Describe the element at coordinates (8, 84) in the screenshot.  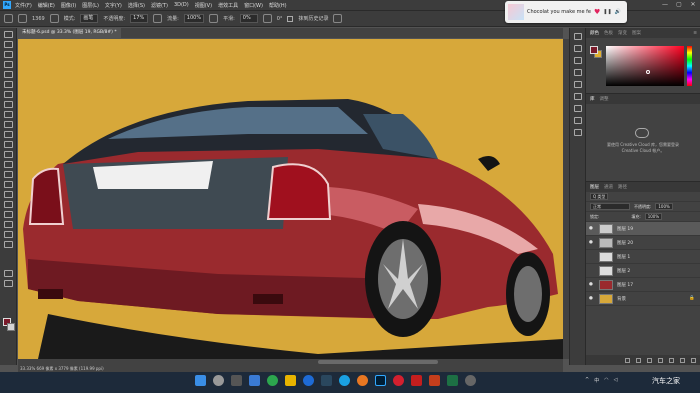
I see `frame-tool-icon` at that location.